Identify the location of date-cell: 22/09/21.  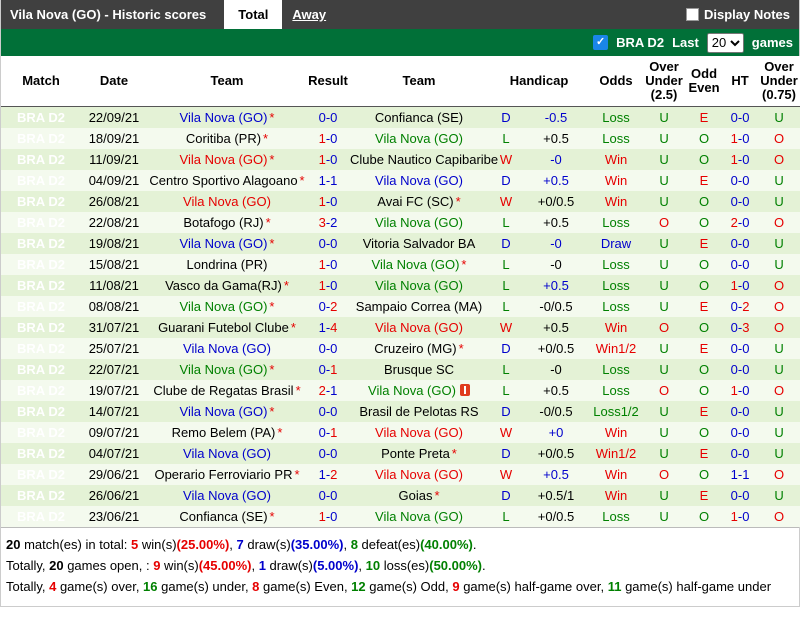
(114, 117).